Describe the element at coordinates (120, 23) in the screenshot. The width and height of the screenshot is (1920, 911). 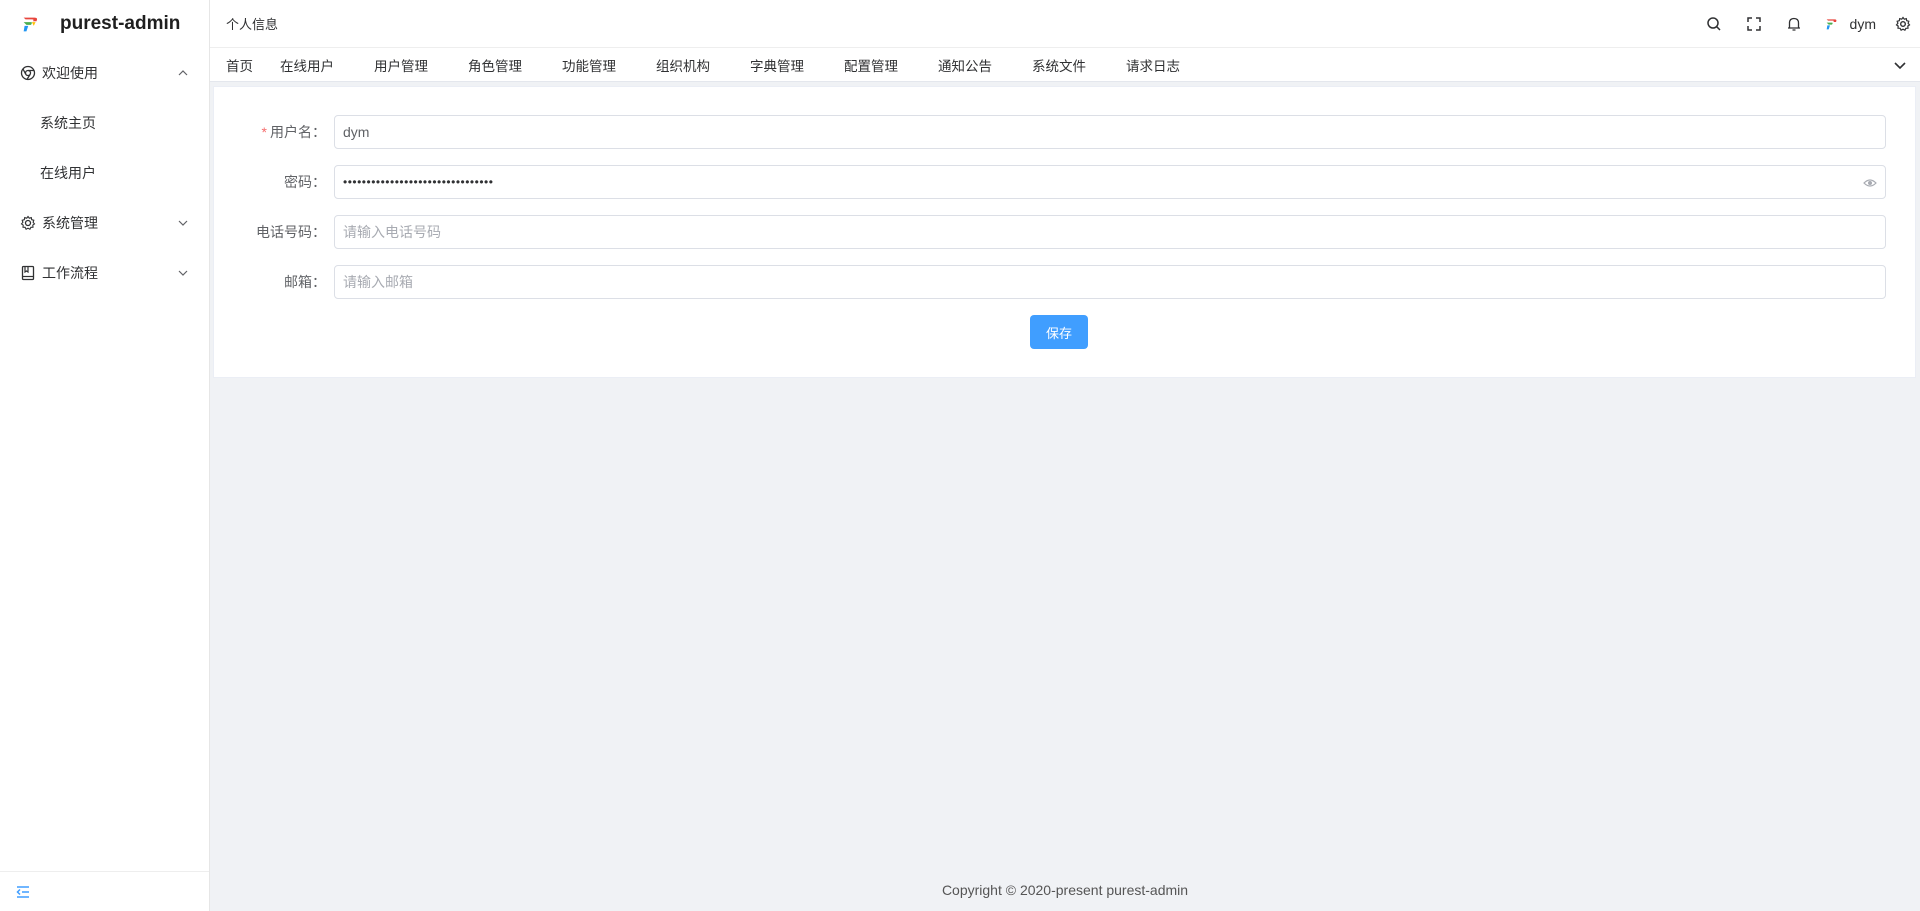
I see `app-title: purest-admin` at that location.